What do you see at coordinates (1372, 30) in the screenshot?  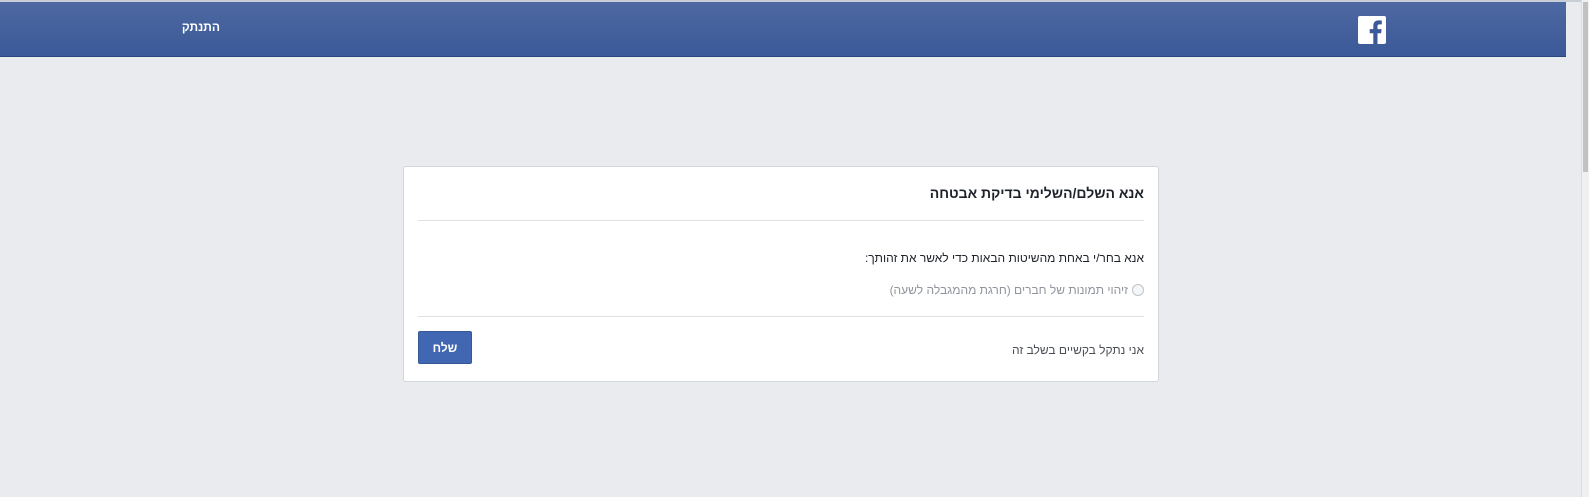 I see `facebook-logo-icon` at bounding box center [1372, 30].